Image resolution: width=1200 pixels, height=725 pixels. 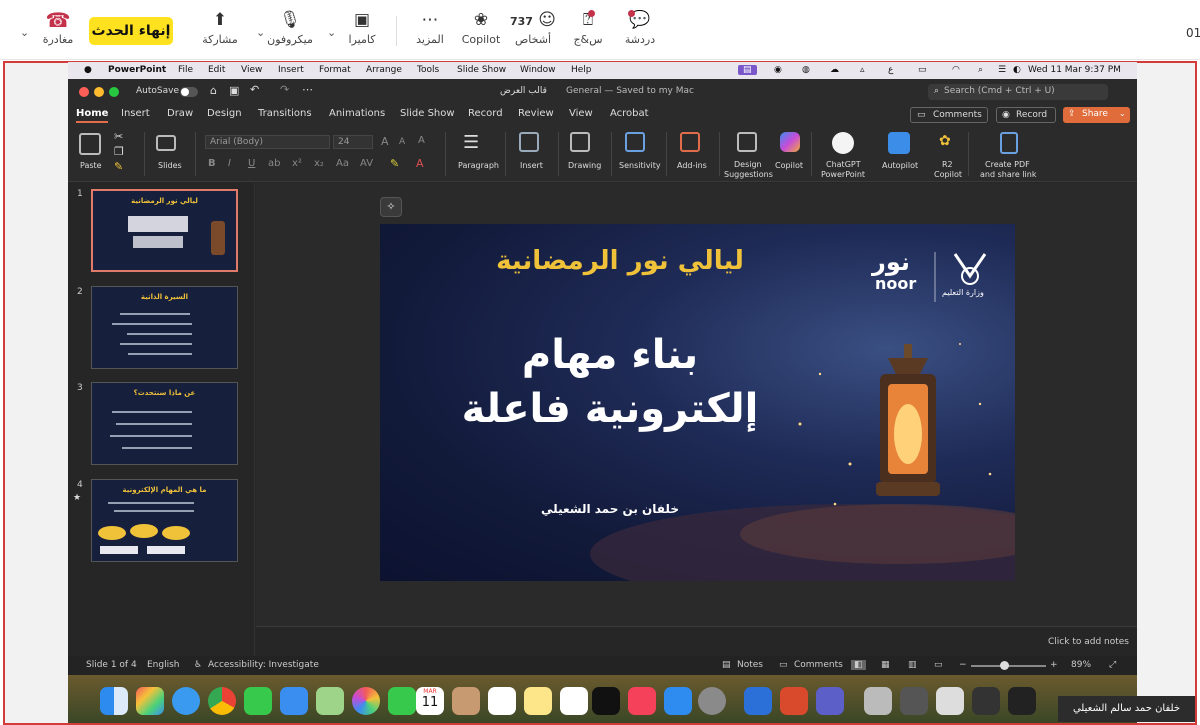 What do you see at coordinates (216, 70) in the screenshot?
I see `menu-edit: Edit` at bounding box center [216, 70].